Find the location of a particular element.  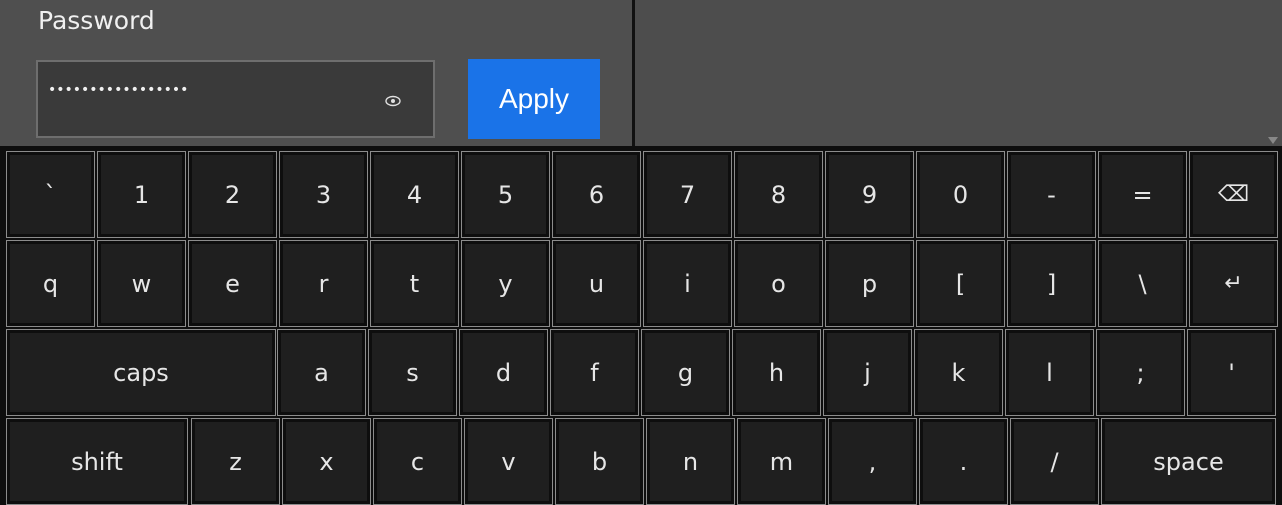

key-n: n is located at coordinates (690, 461).